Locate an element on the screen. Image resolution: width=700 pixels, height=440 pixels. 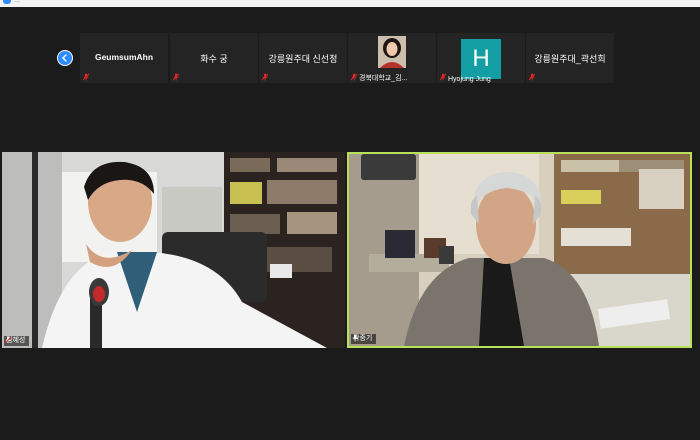
participant-label: Hyojung Jung is located at coordinates (469, 79).